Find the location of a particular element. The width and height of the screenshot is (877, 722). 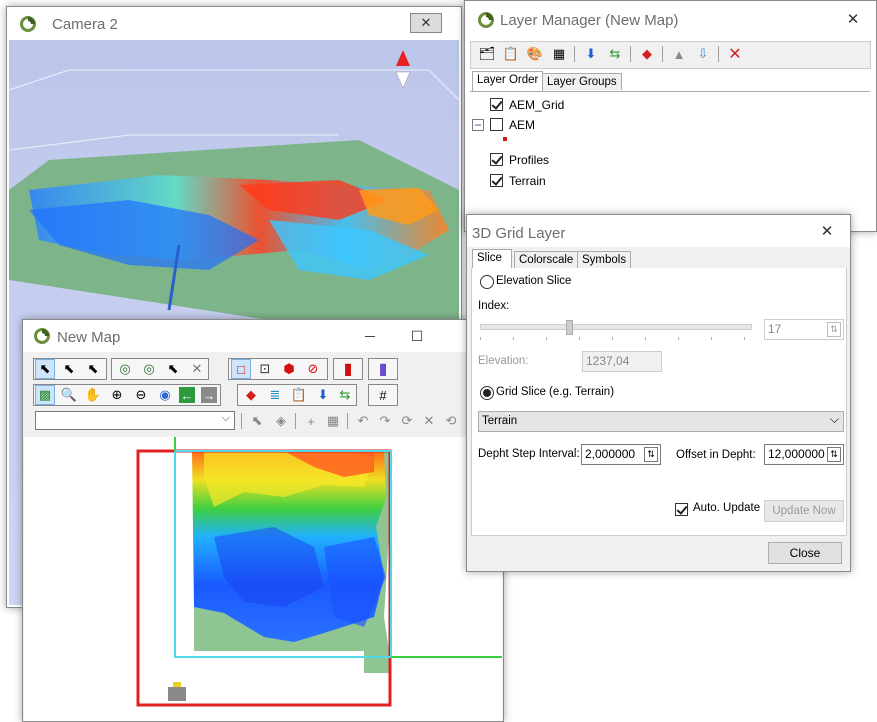

zoom-window-icon: 🔍 is located at coordinates (69, 395).